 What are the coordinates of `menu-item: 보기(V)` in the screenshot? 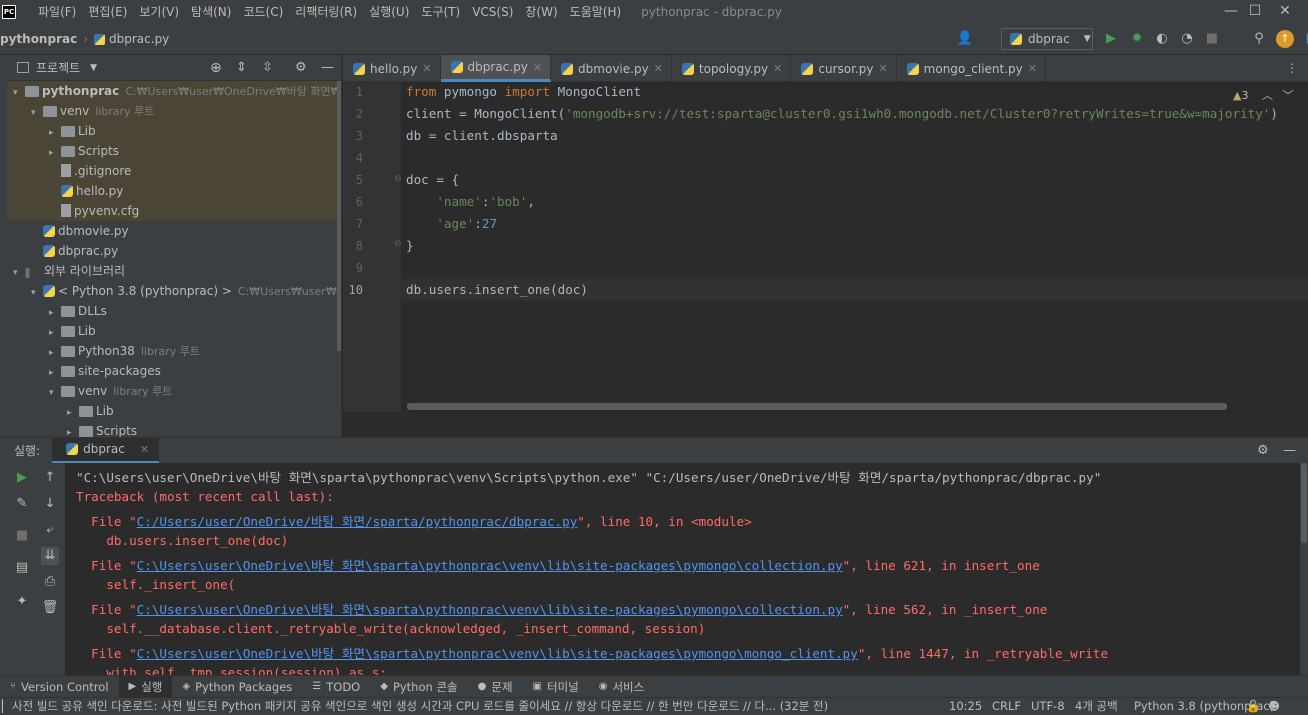 It's located at (159, 12).